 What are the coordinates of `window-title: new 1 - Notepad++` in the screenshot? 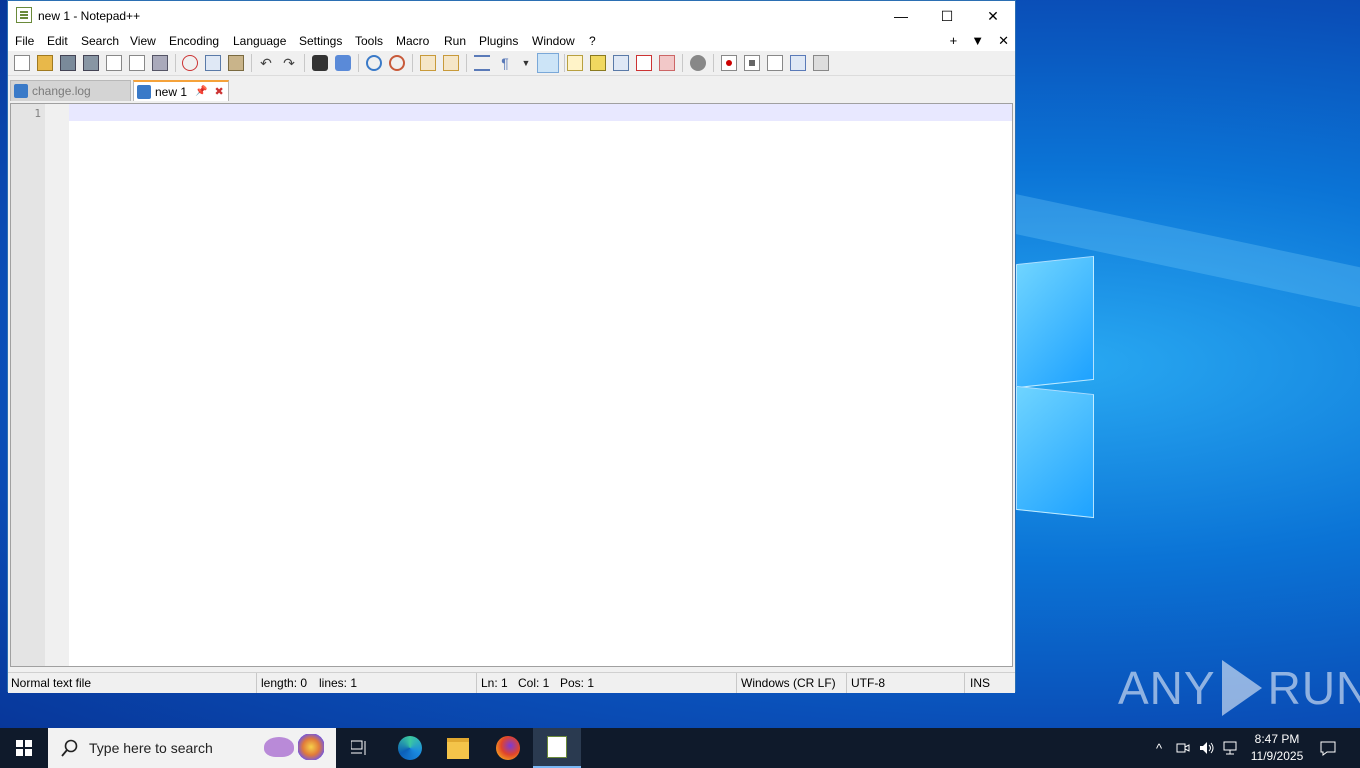 It's located at (89, 16).